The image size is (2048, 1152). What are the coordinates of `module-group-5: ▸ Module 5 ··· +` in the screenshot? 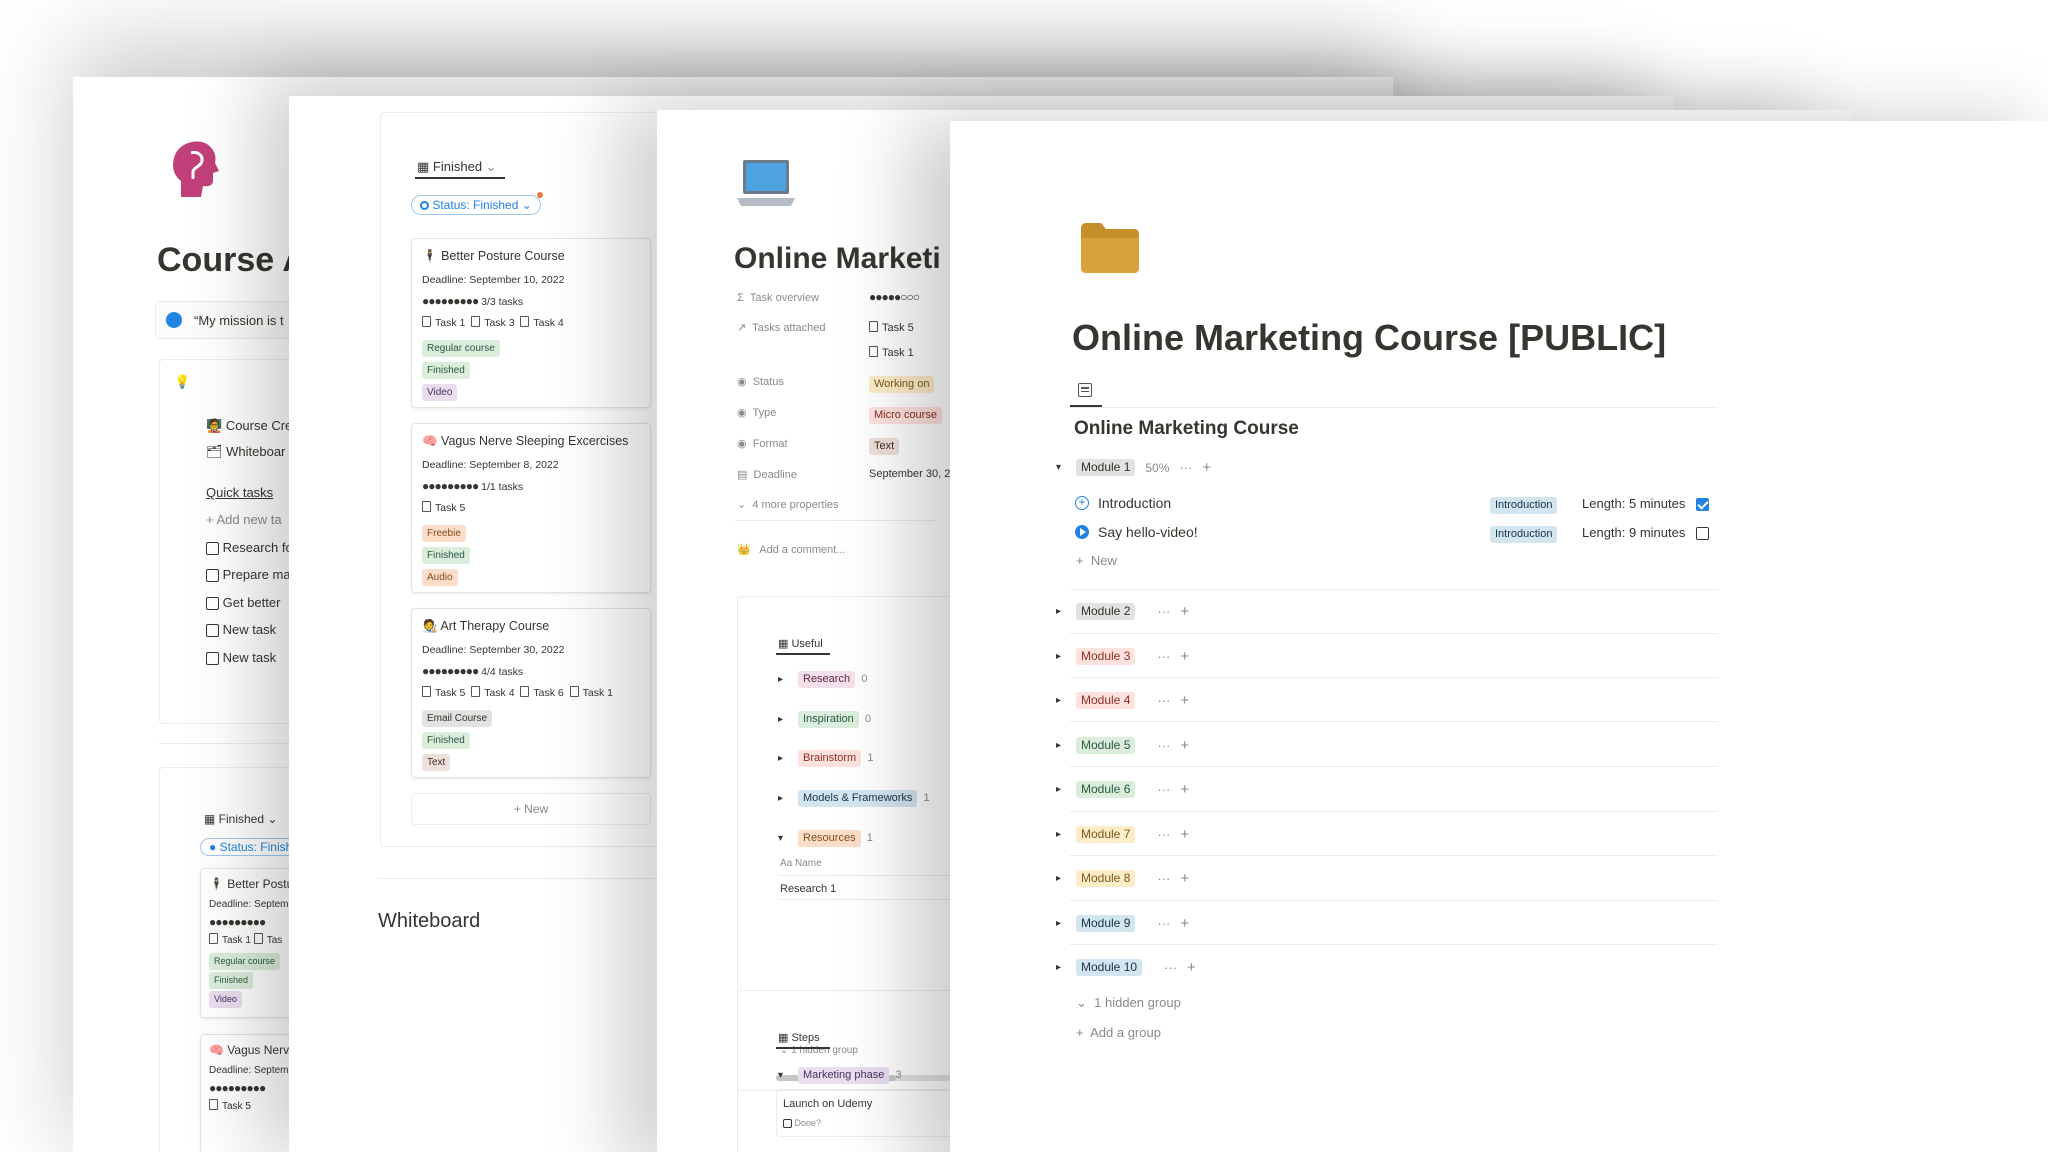 It's located at (1122, 745).